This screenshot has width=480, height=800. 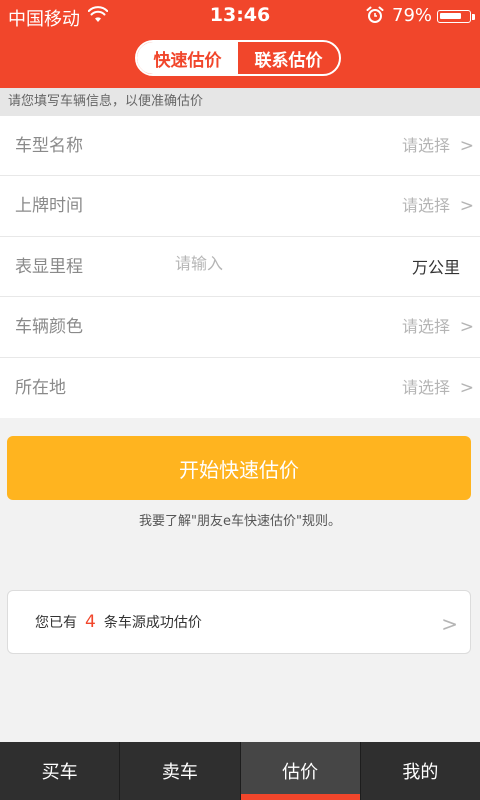 What do you see at coordinates (288, 58) in the screenshot?
I see `tab-contact-valuation: 联系估价` at bounding box center [288, 58].